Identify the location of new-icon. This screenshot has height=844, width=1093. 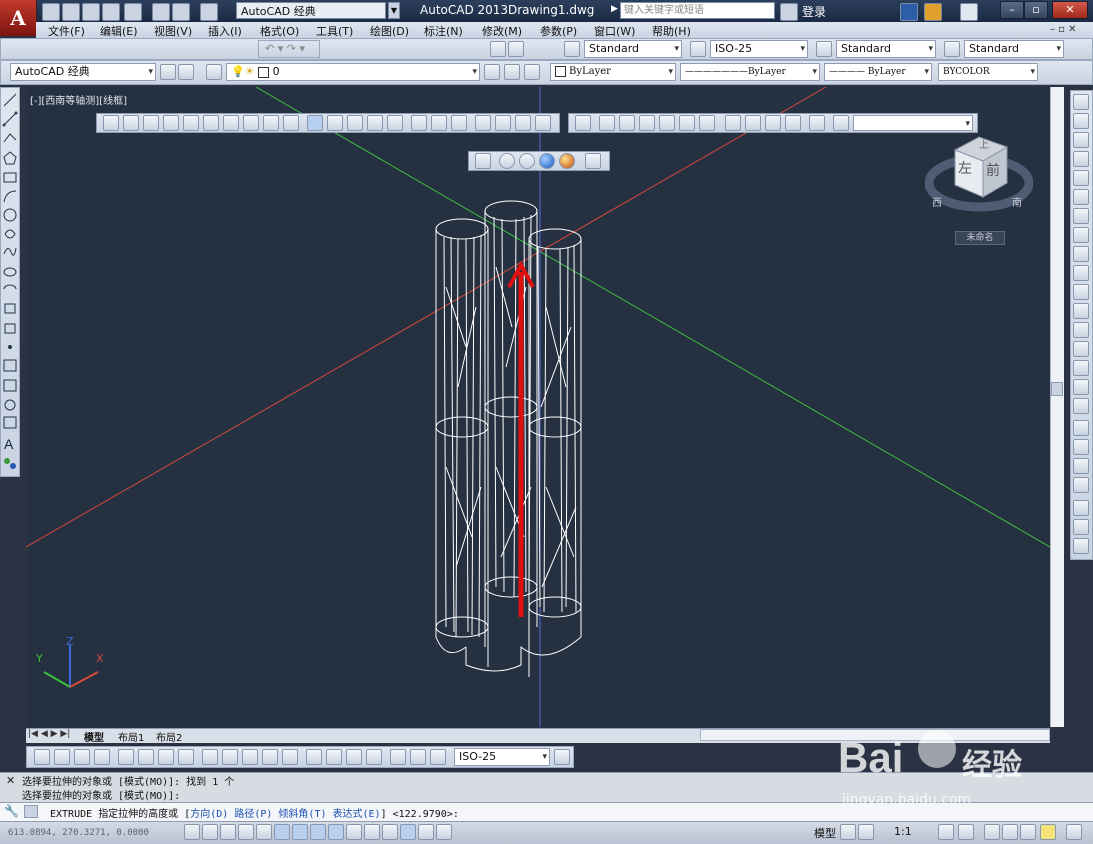
(51, 12).